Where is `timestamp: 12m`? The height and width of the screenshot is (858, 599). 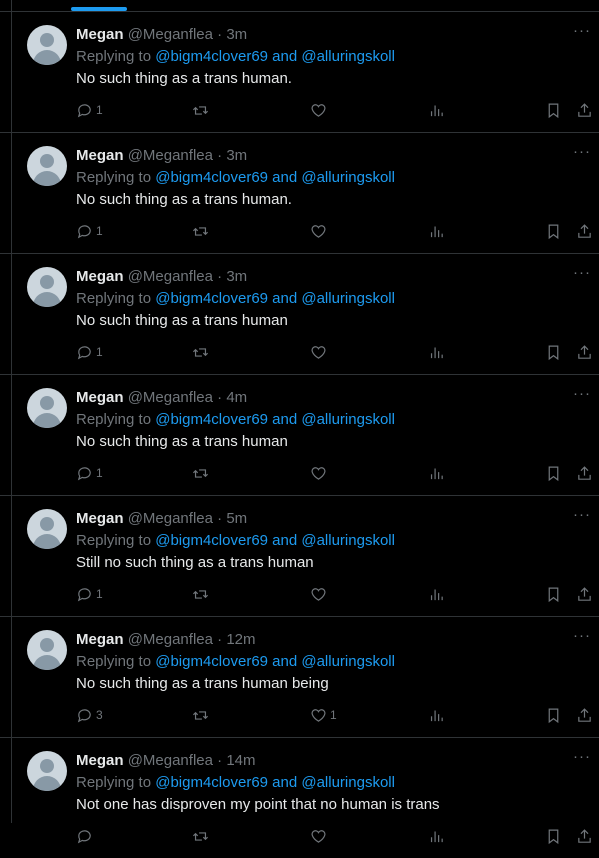 timestamp: 12m is located at coordinates (240, 639).